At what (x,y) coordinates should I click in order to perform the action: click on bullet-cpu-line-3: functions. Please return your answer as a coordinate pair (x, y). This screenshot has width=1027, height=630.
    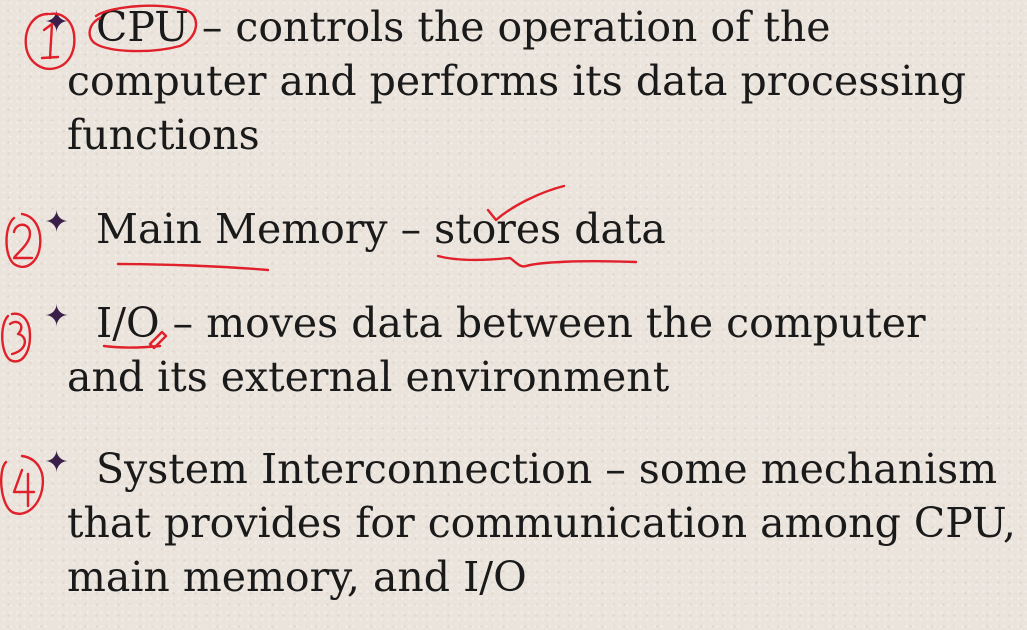
    Looking at the image, I should click on (163, 135).